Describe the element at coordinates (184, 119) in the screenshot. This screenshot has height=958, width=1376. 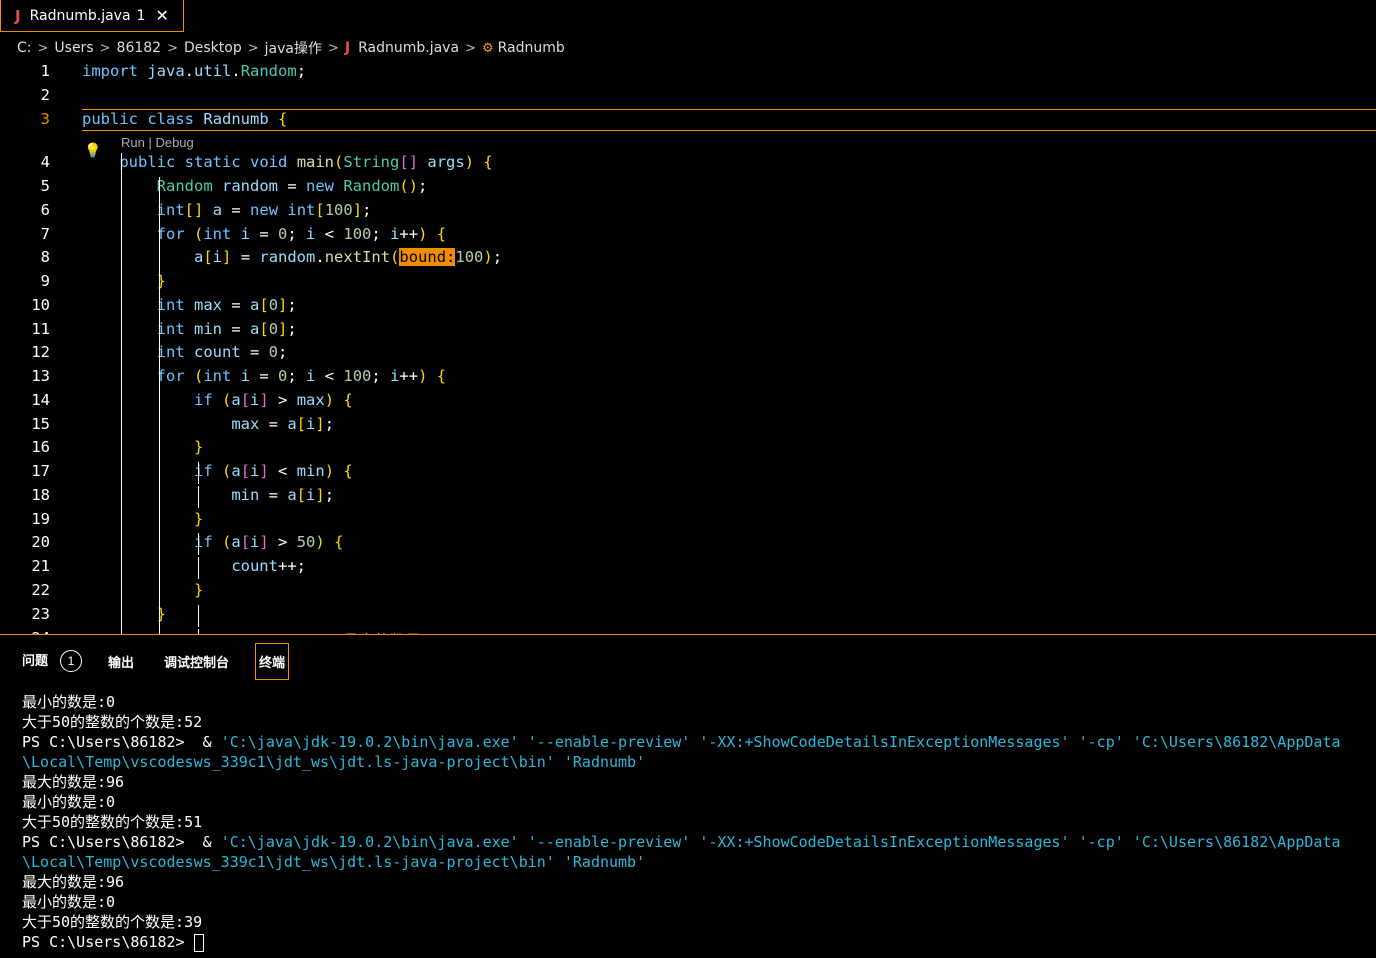
I see `code-line: public class Radnumb {` at that location.